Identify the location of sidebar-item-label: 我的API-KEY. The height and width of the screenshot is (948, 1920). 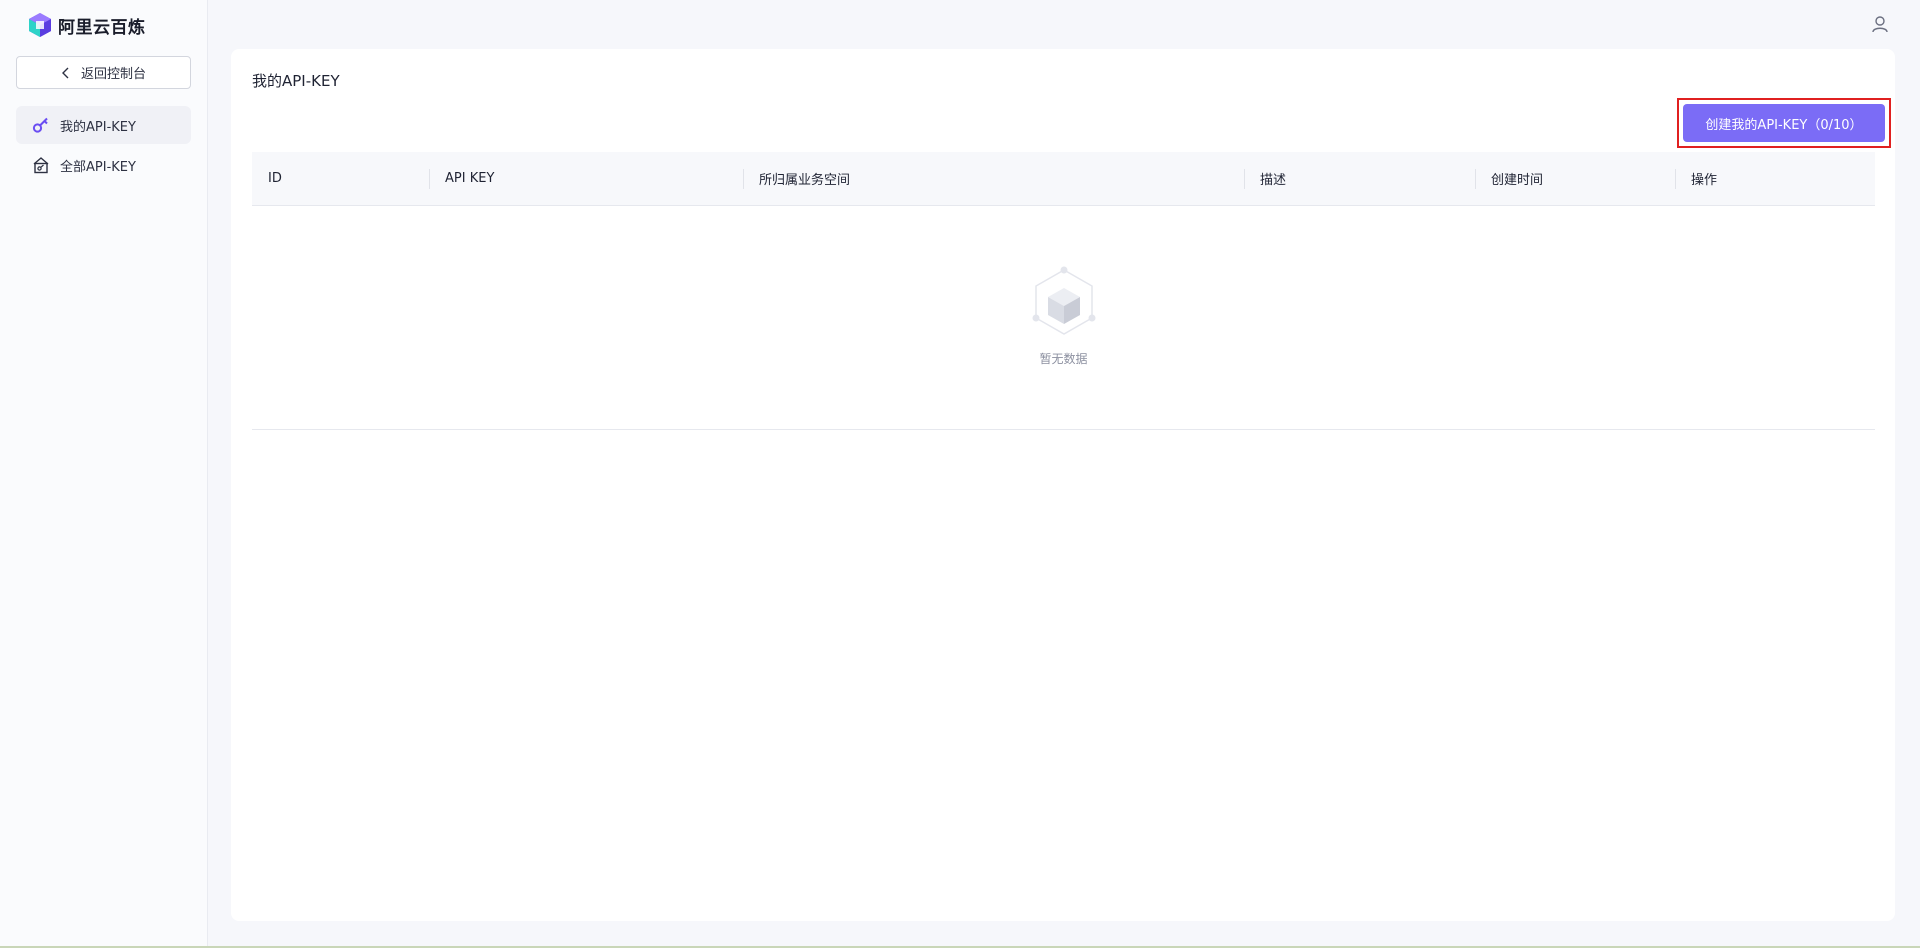
(98, 127).